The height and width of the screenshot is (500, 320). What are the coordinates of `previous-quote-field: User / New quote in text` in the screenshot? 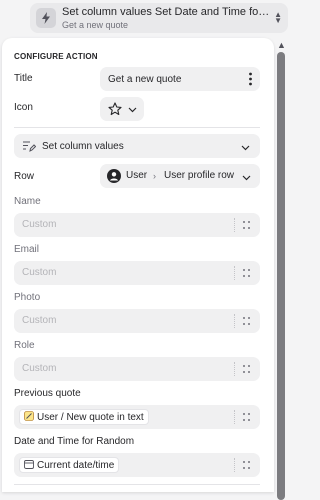 It's located at (137, 417).